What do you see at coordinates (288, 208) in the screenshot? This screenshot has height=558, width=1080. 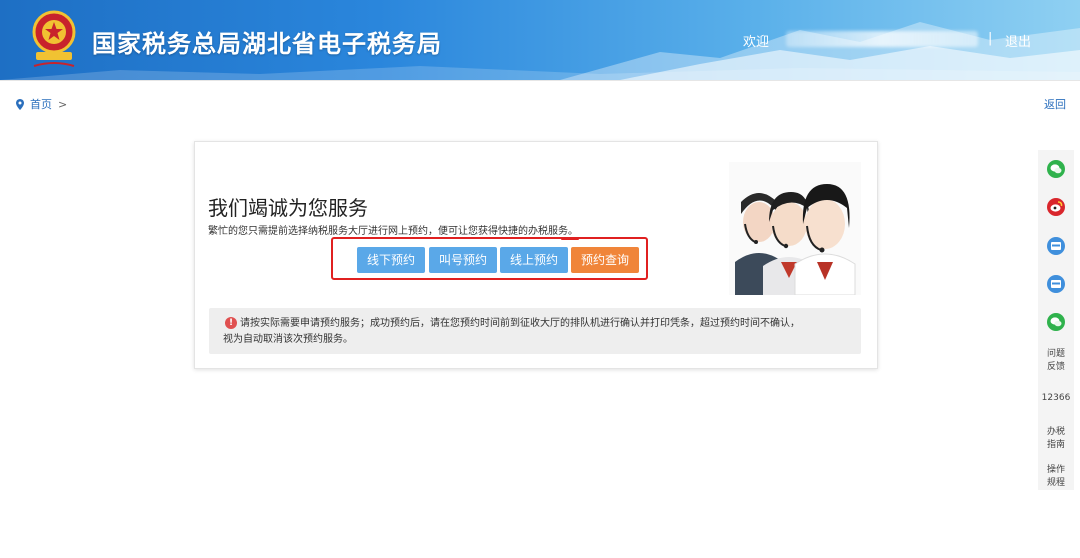 I see `card-title: 我们竭诚为您服务` at bounding box center [288, 208].